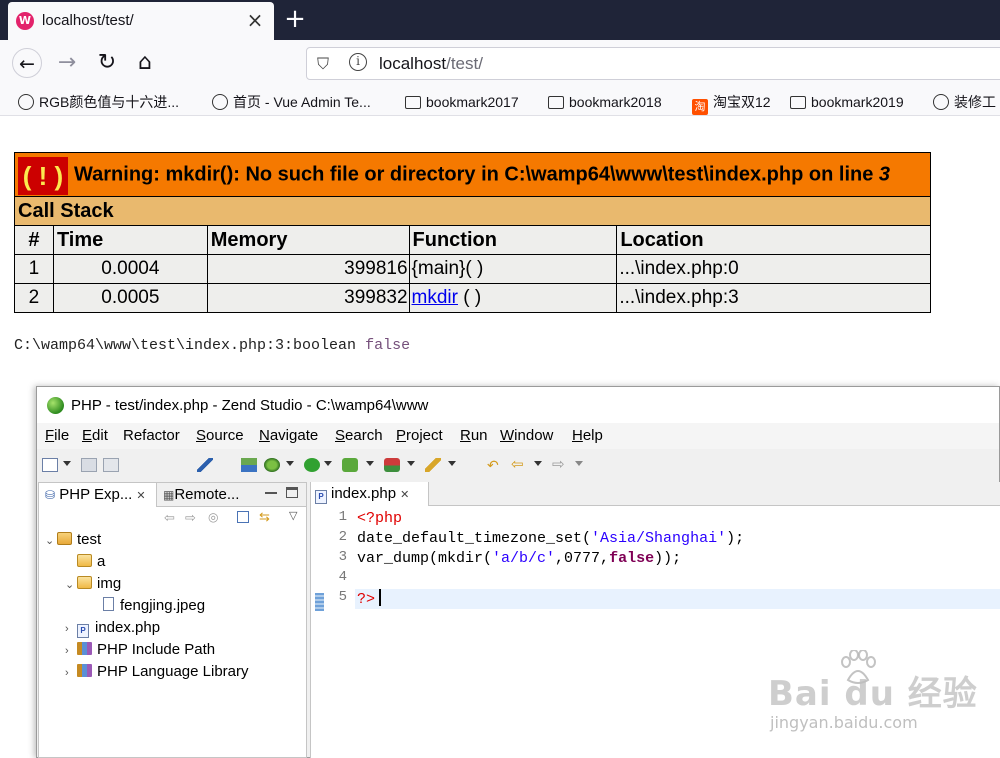  Describe the element at coordinates (519, 464) in the screenshot. I see `back-nav-icon: ⇦` at that location.